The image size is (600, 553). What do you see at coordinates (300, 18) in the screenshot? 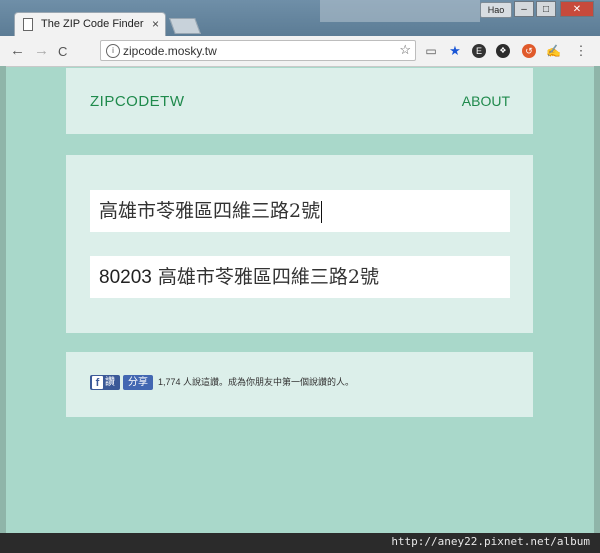
I see `title-bar: The ZIP Code Finder fo × Hao – □ ✕` at bounding box center [300, 18].